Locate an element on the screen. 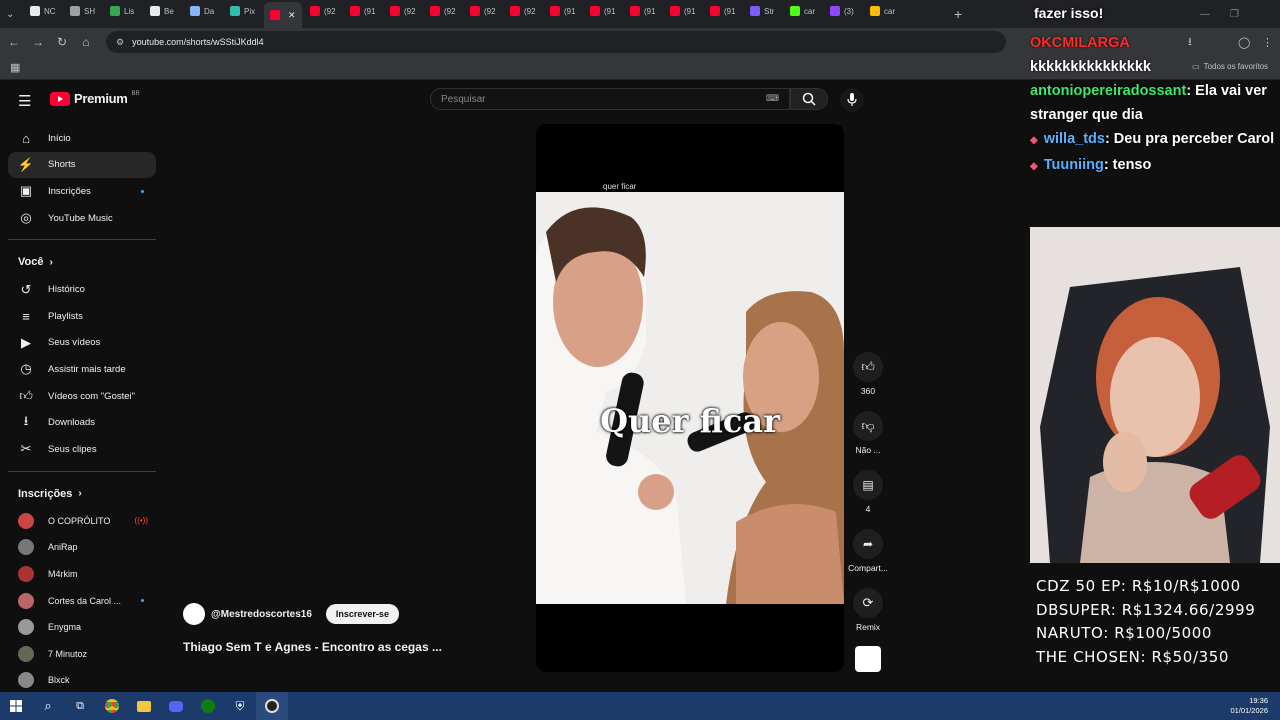 The image size is (1280, 720). sidebar-item: ⚡ Shorts is located at coordinates (82, 165).